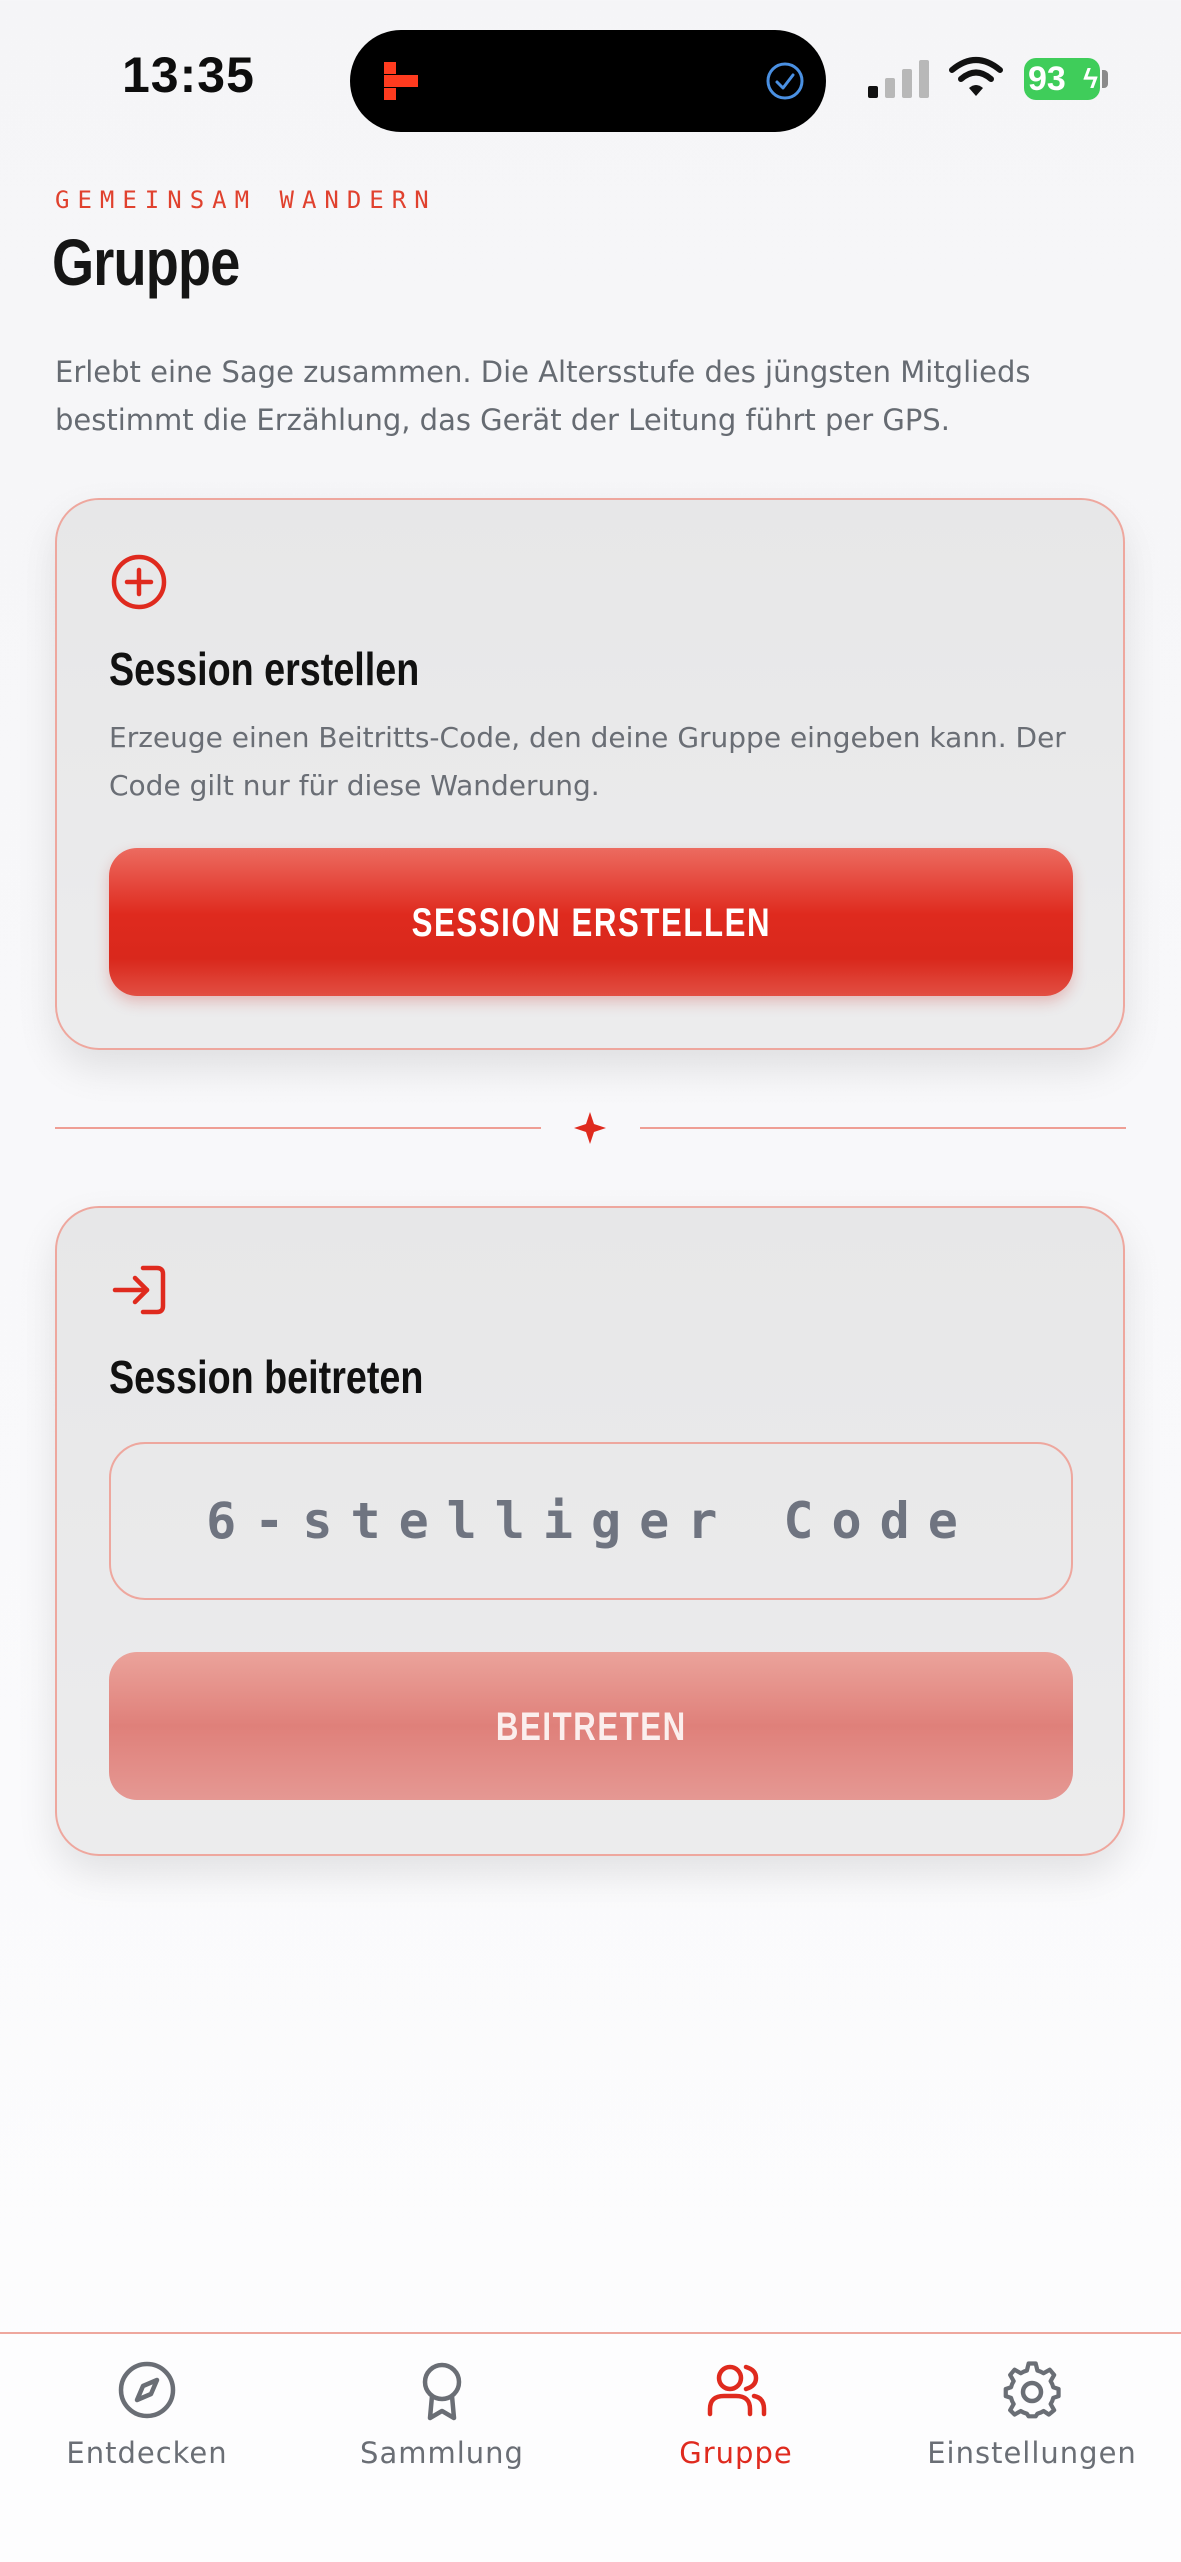 Image resolution: width=1181 pixels, height=2562 pixels. What do you see at coordinates (147, 2390) in the screenshot?
I see `compass-icon` at bounding box center [147, 2390].